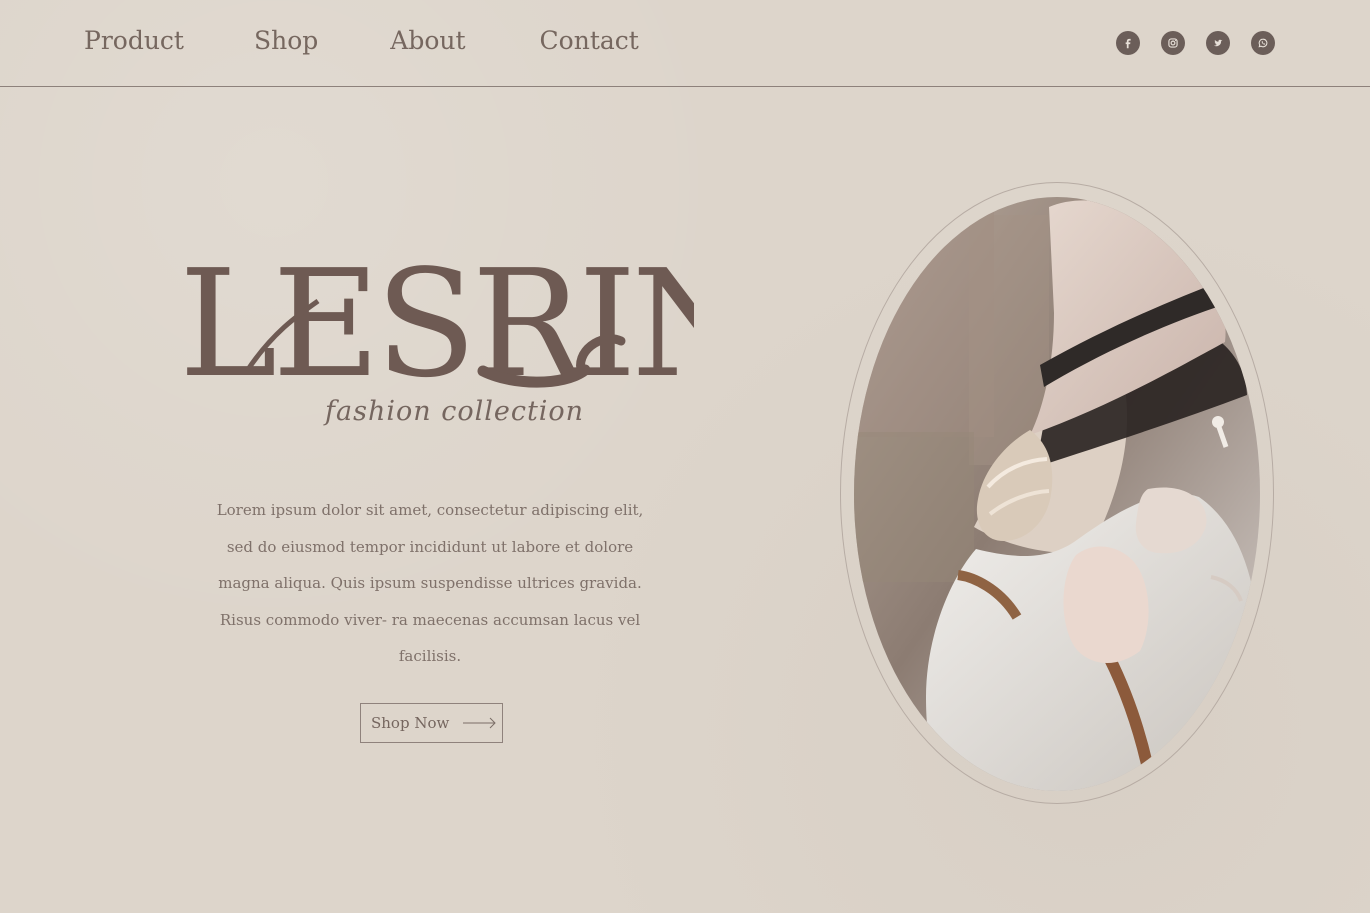 The height and width of the screenshot is (913, 1370). I want to click on nav-contact-link: Contact, so click(589, 40).